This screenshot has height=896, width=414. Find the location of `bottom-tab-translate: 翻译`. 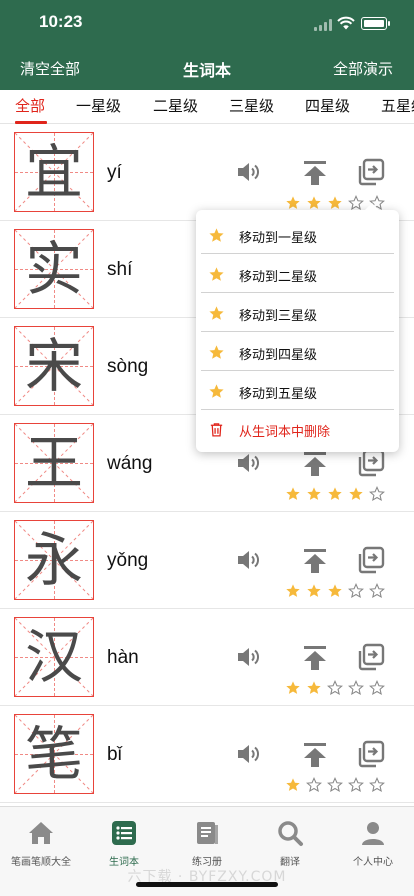

bottom-tab-translate: 翻译 is located at coordinates (290, 843).